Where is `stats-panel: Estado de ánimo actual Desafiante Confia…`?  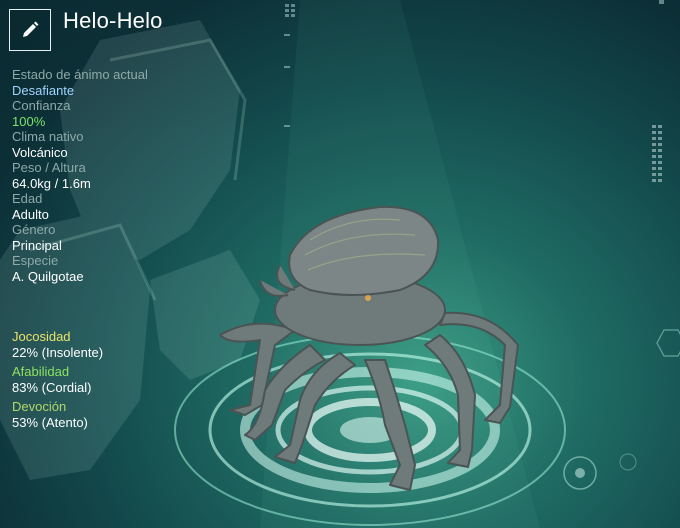
stats-panel: Estado de ánimo actual Desafiante Confia… is located at coordinates (122, 175).